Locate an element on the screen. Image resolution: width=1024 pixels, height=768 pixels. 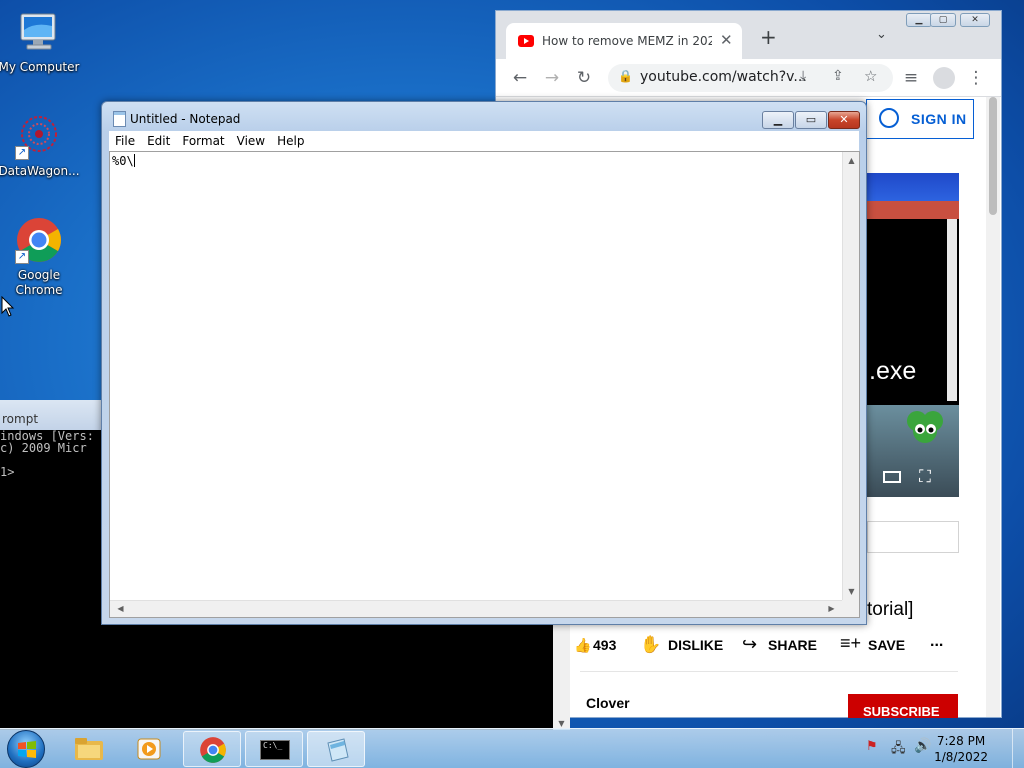
chrome-icon is located at coordinates (213, 750).